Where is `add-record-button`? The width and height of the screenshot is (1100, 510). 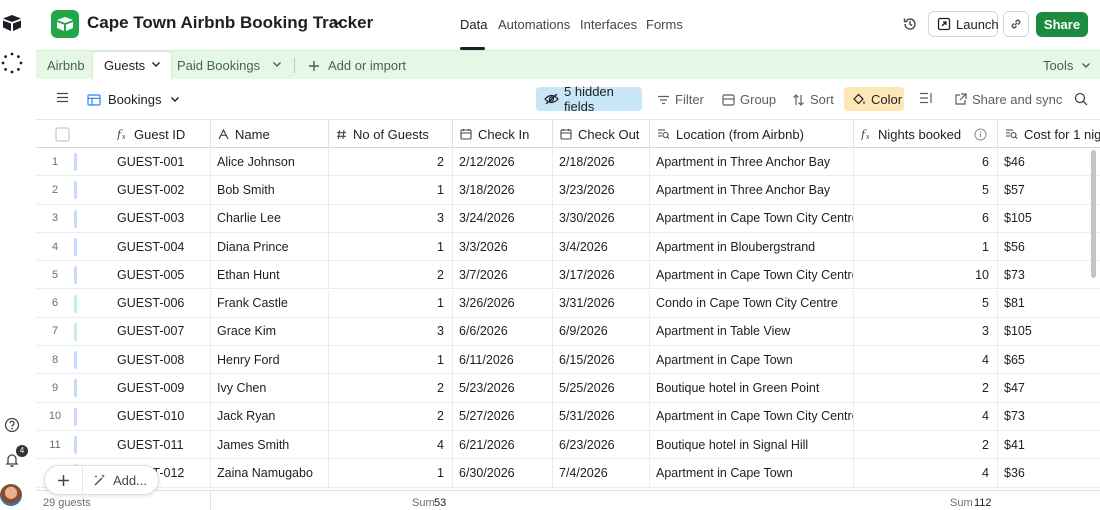 add-record-button is located at coordinates (64, 480).